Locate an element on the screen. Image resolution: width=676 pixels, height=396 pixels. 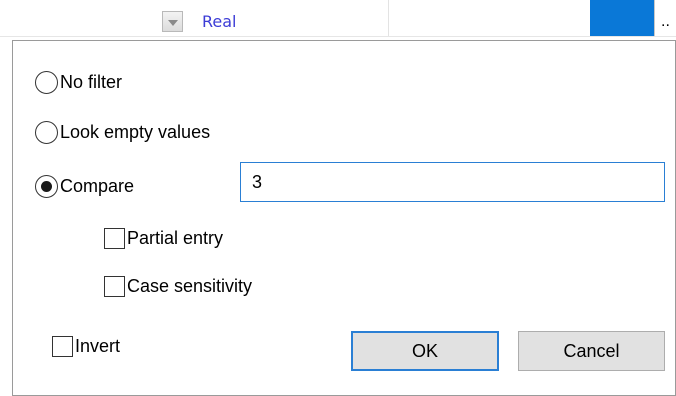
invert-label: Invert is located at coordinates (98, 346).